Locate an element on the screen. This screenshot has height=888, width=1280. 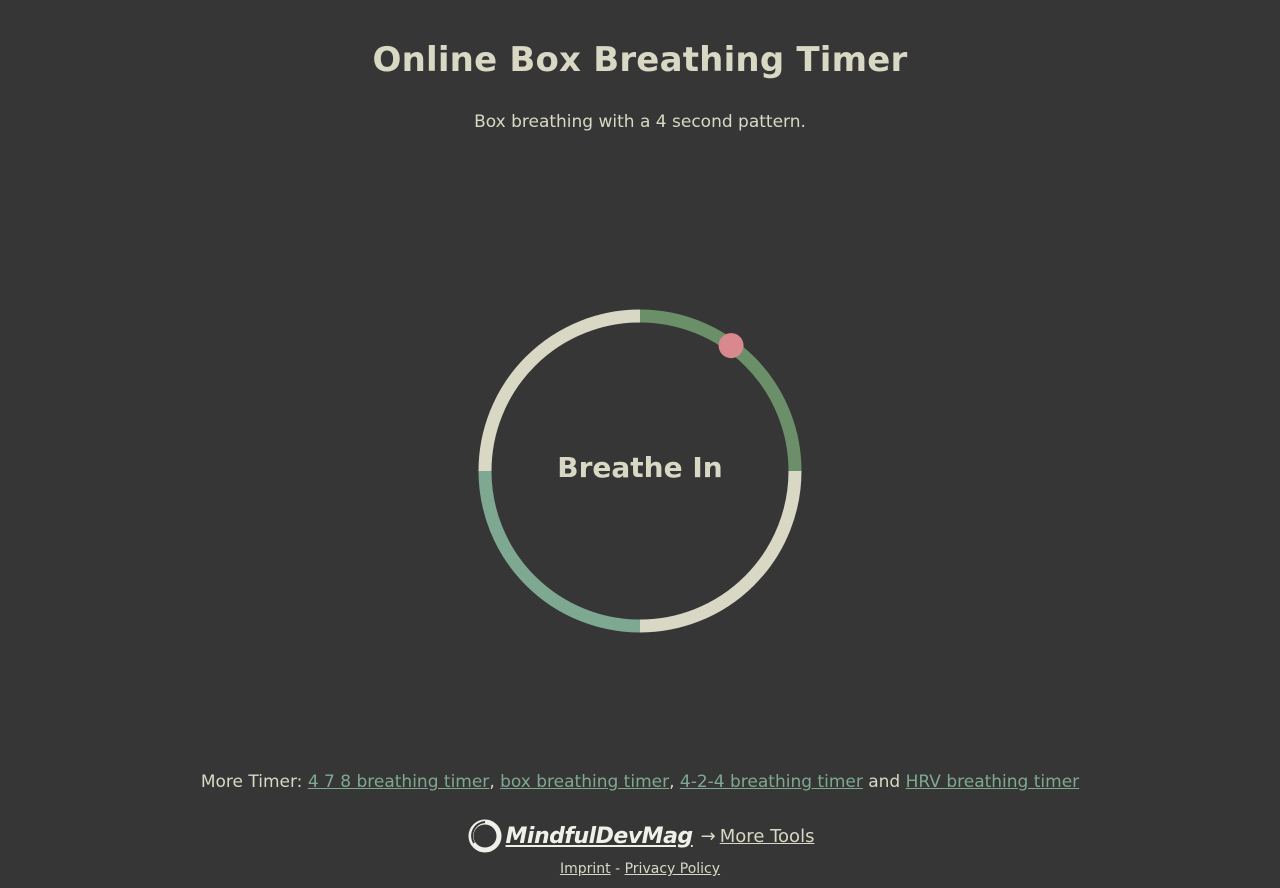
page-subtitle: Box breathing with a 4 second pattern. is located at coordinates (640, 122).